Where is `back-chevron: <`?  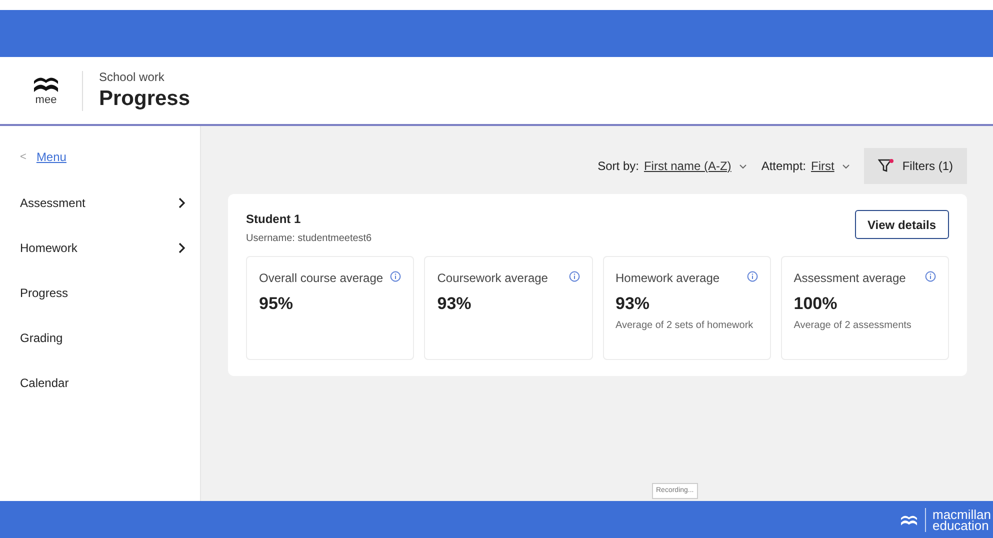
back-chevron: < is located at coordinates (23, 157).